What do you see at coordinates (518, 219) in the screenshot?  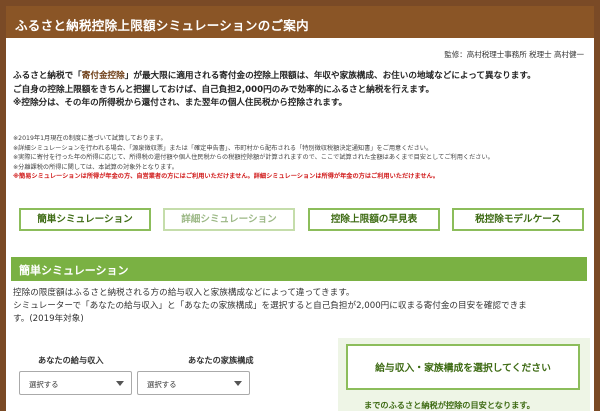 I see `tab-model-cases: 税控除モデルケース` at bounding box center [518, 219].